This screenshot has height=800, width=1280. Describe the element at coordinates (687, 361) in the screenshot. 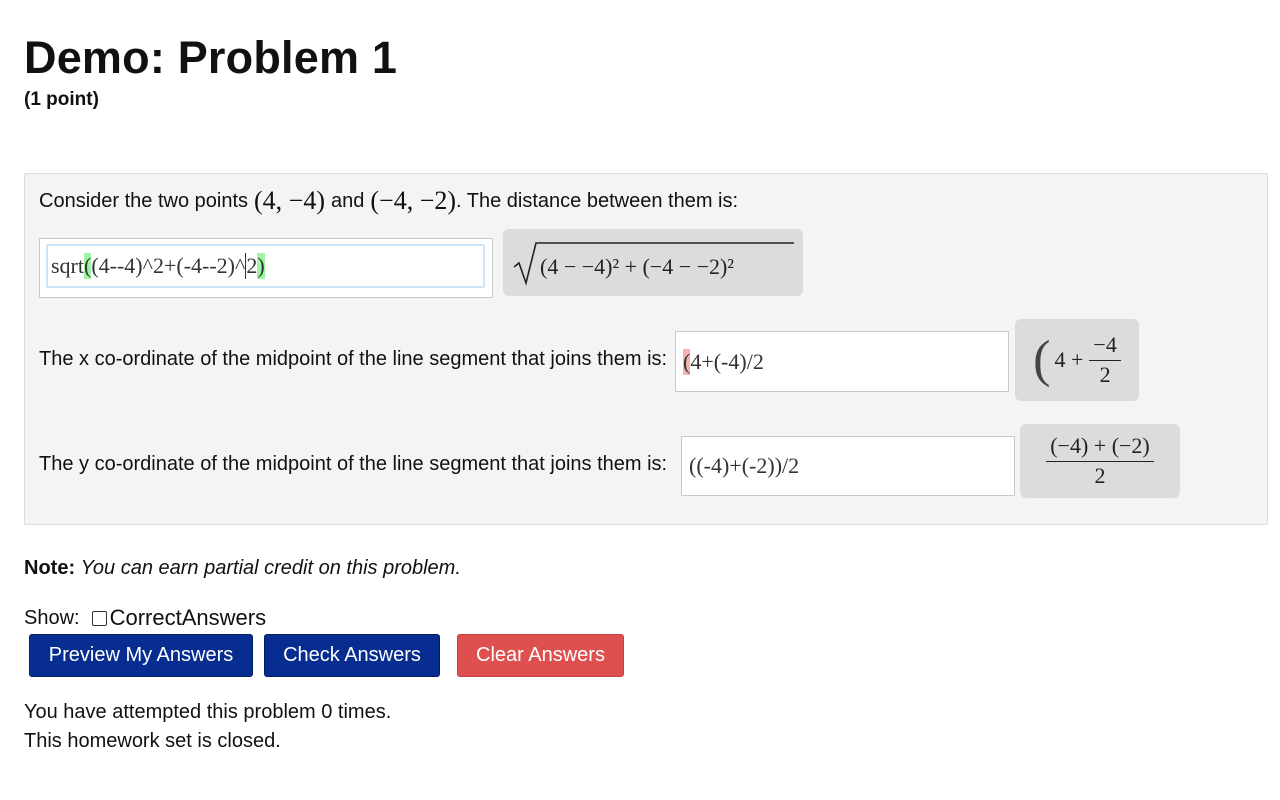

I see `unmatched-paren: (` at that location.